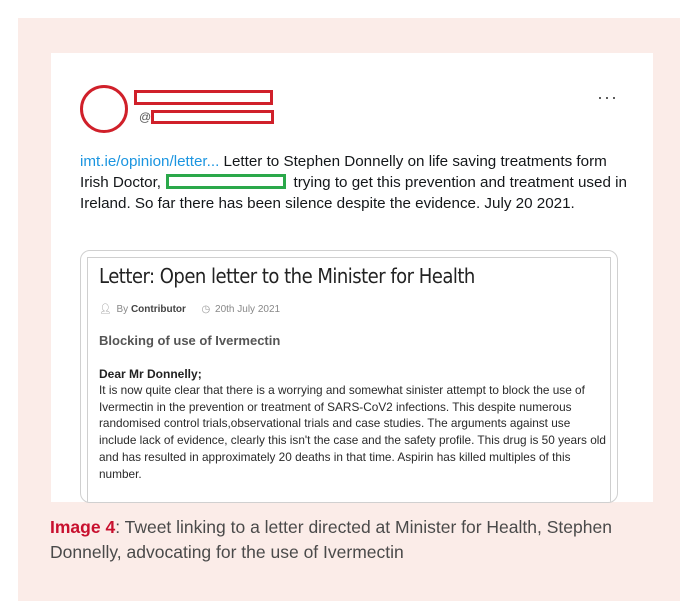 The image size is (680, 601). I want to click on redacted-handle, so click(212, 117).